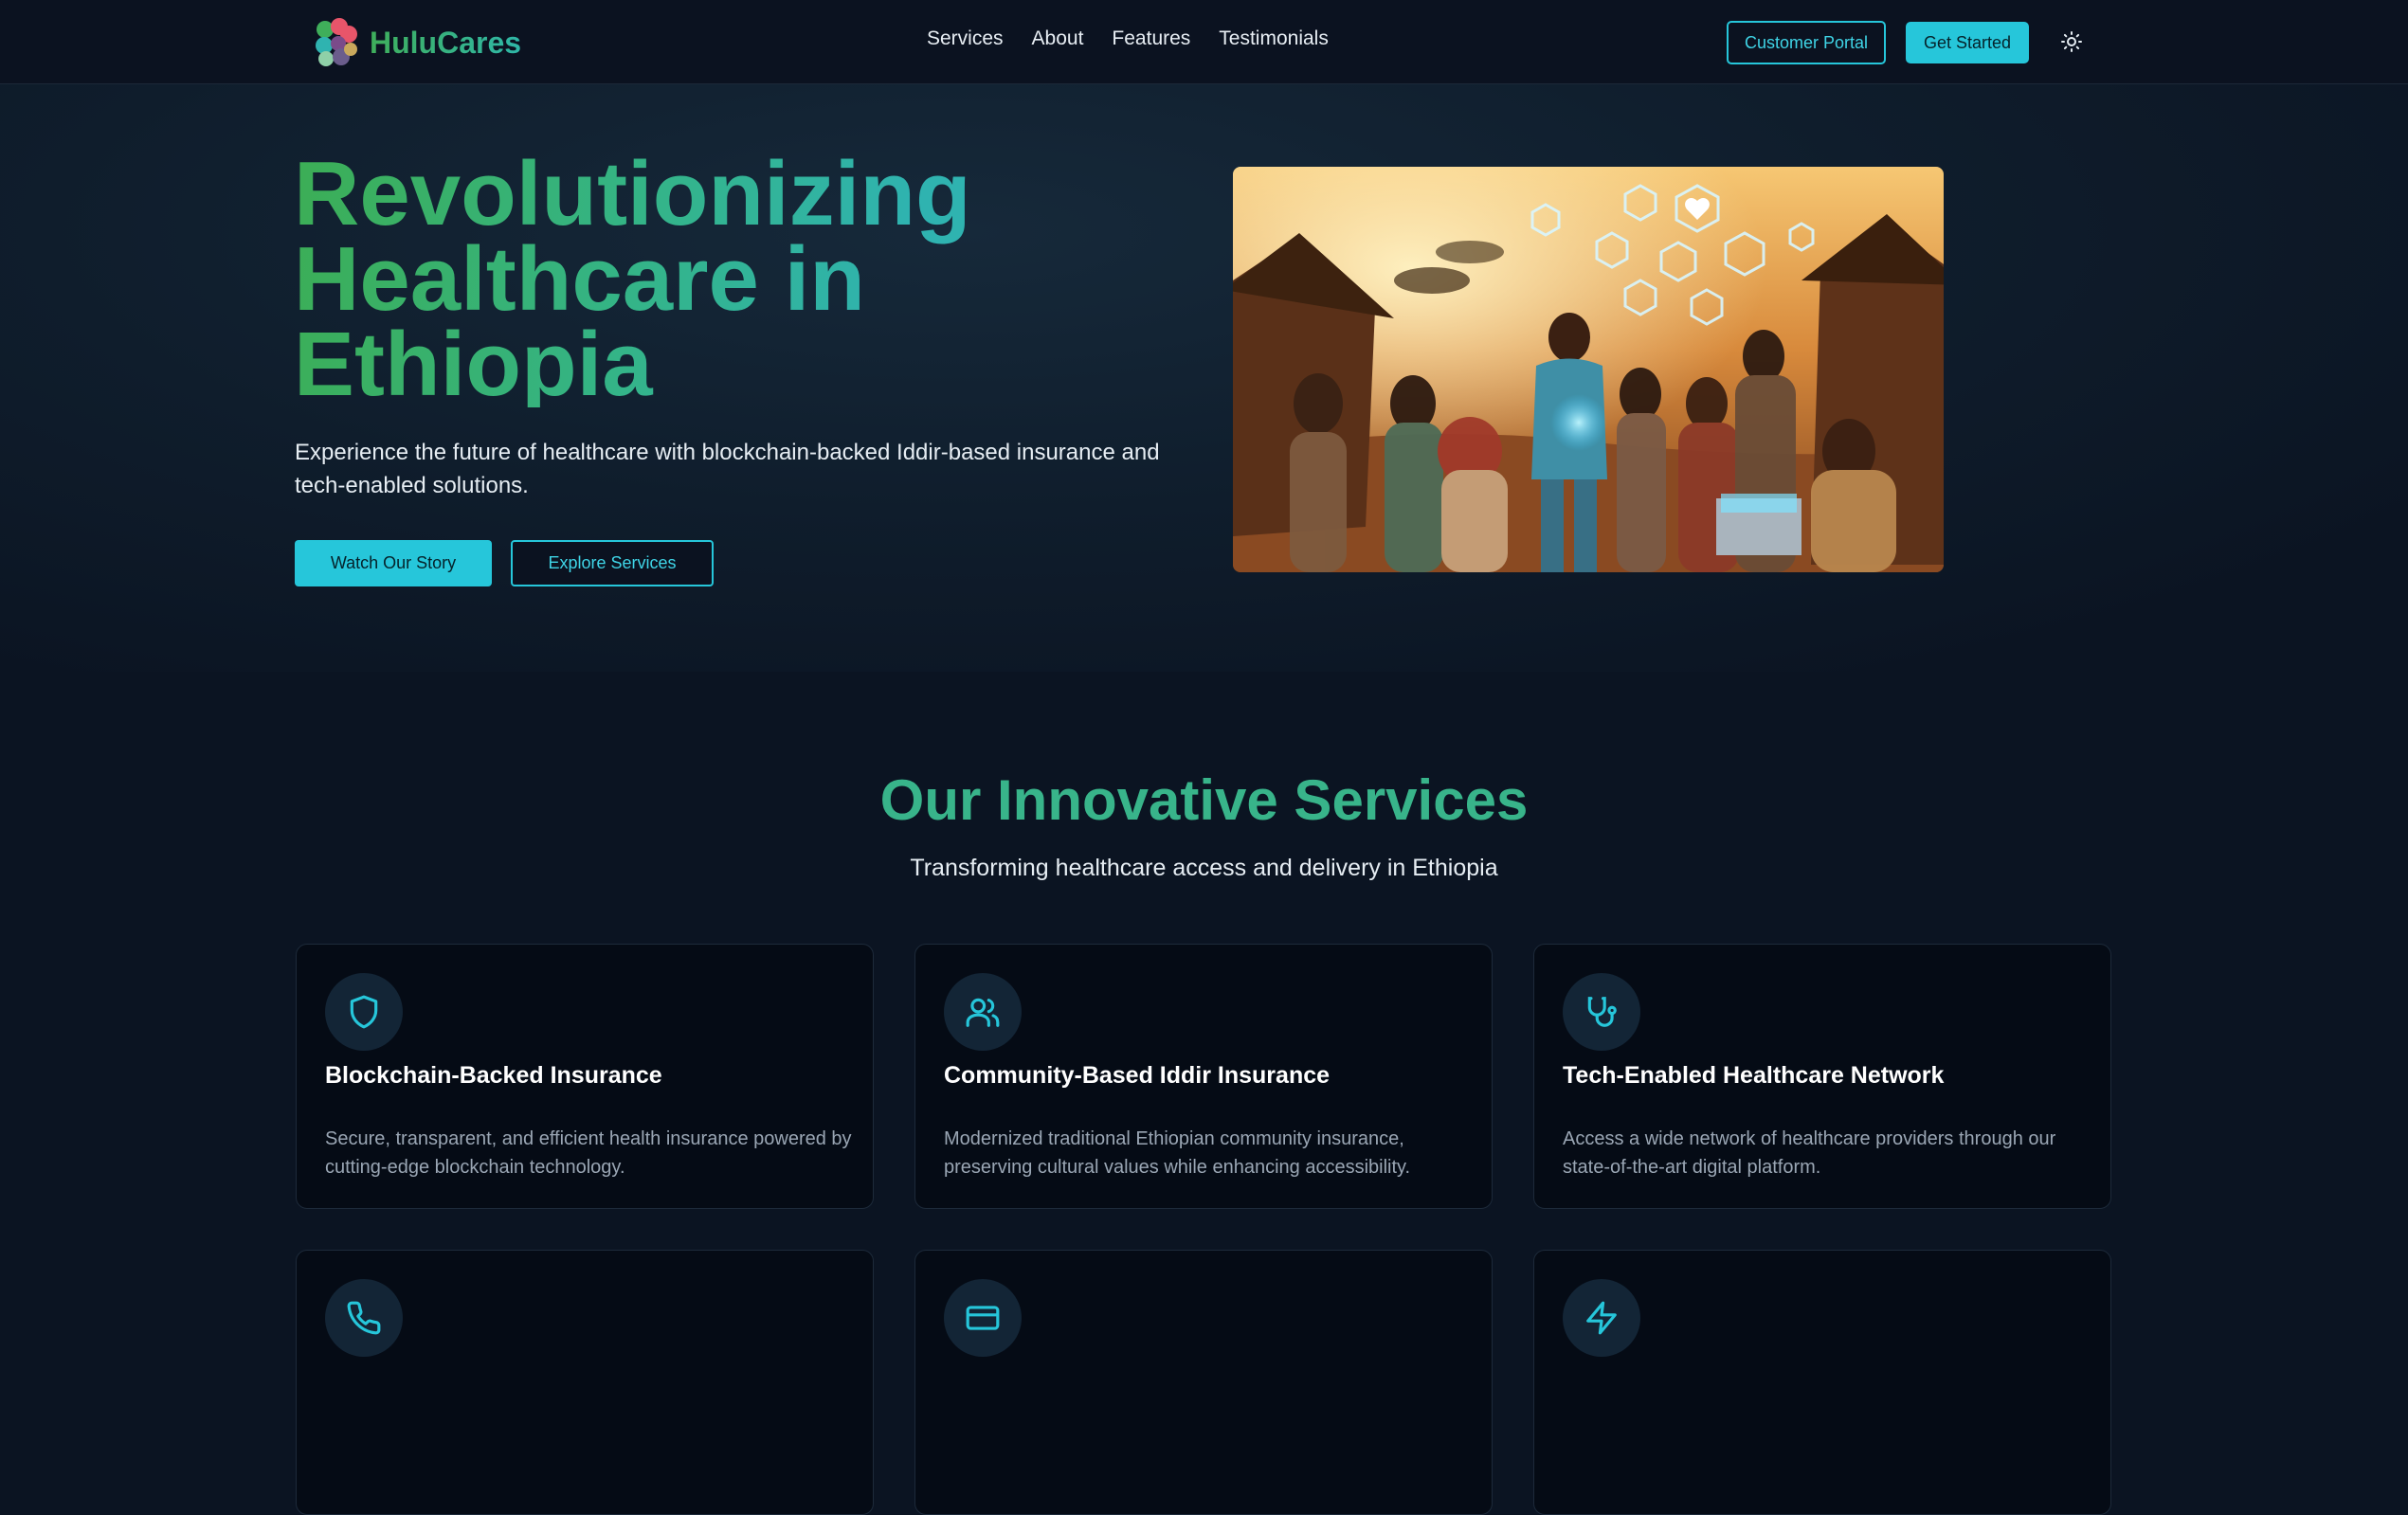 Image resolution: width=2408 pixels, height=1515 pixels. Describe the element at coordinates (494, 1075) in the screenshot. I see `card-title: Blockchain-Backed Insurance` at that location.